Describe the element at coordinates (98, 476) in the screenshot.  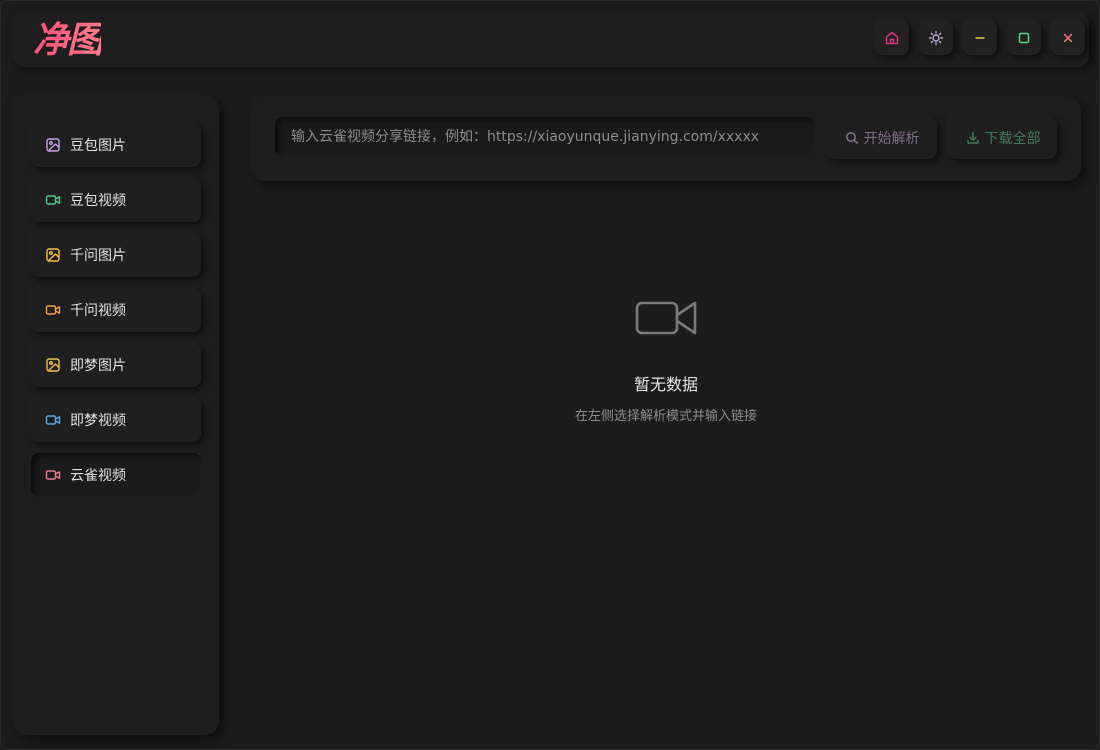
I see `sidebar-item-label: 云雀视频` at that location.